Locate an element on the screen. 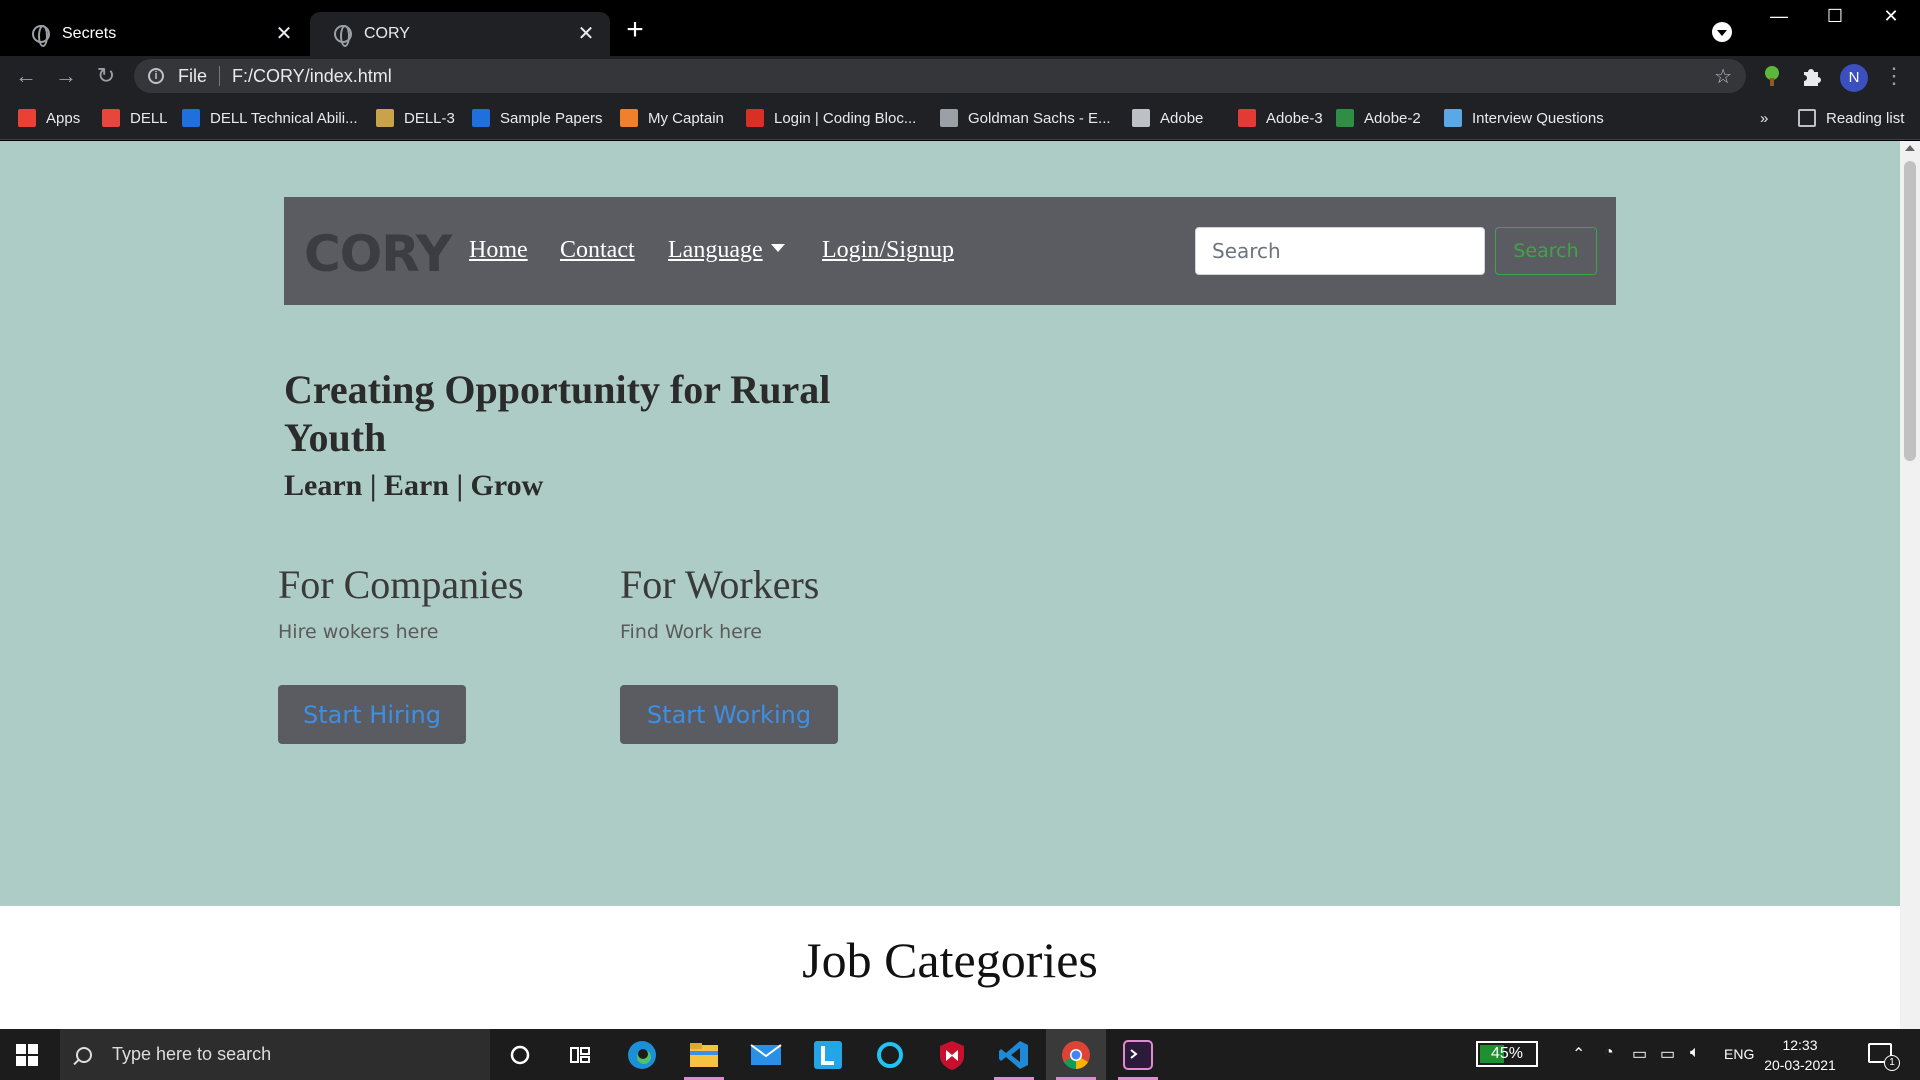  file-explorer-icon is located at coordinates (704, 1054).